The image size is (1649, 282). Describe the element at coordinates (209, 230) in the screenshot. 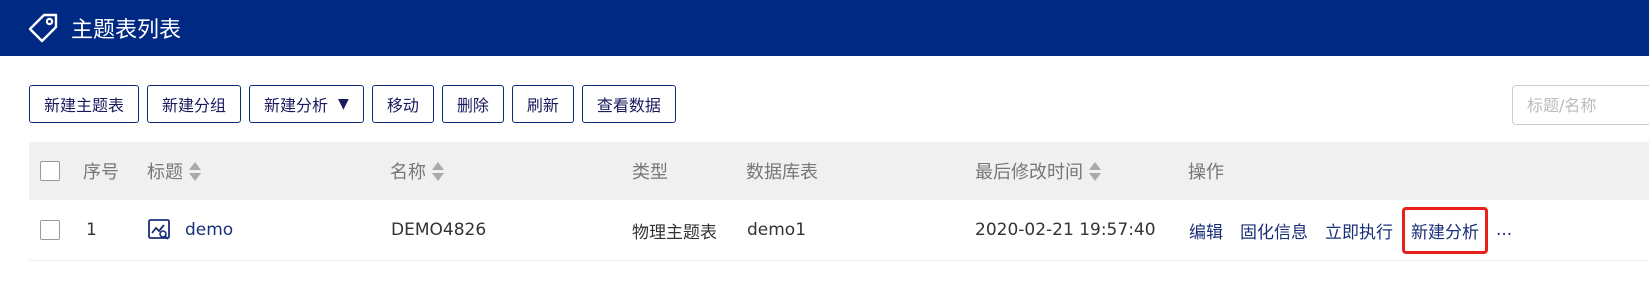

I see `row-title-link: demo` at that location.